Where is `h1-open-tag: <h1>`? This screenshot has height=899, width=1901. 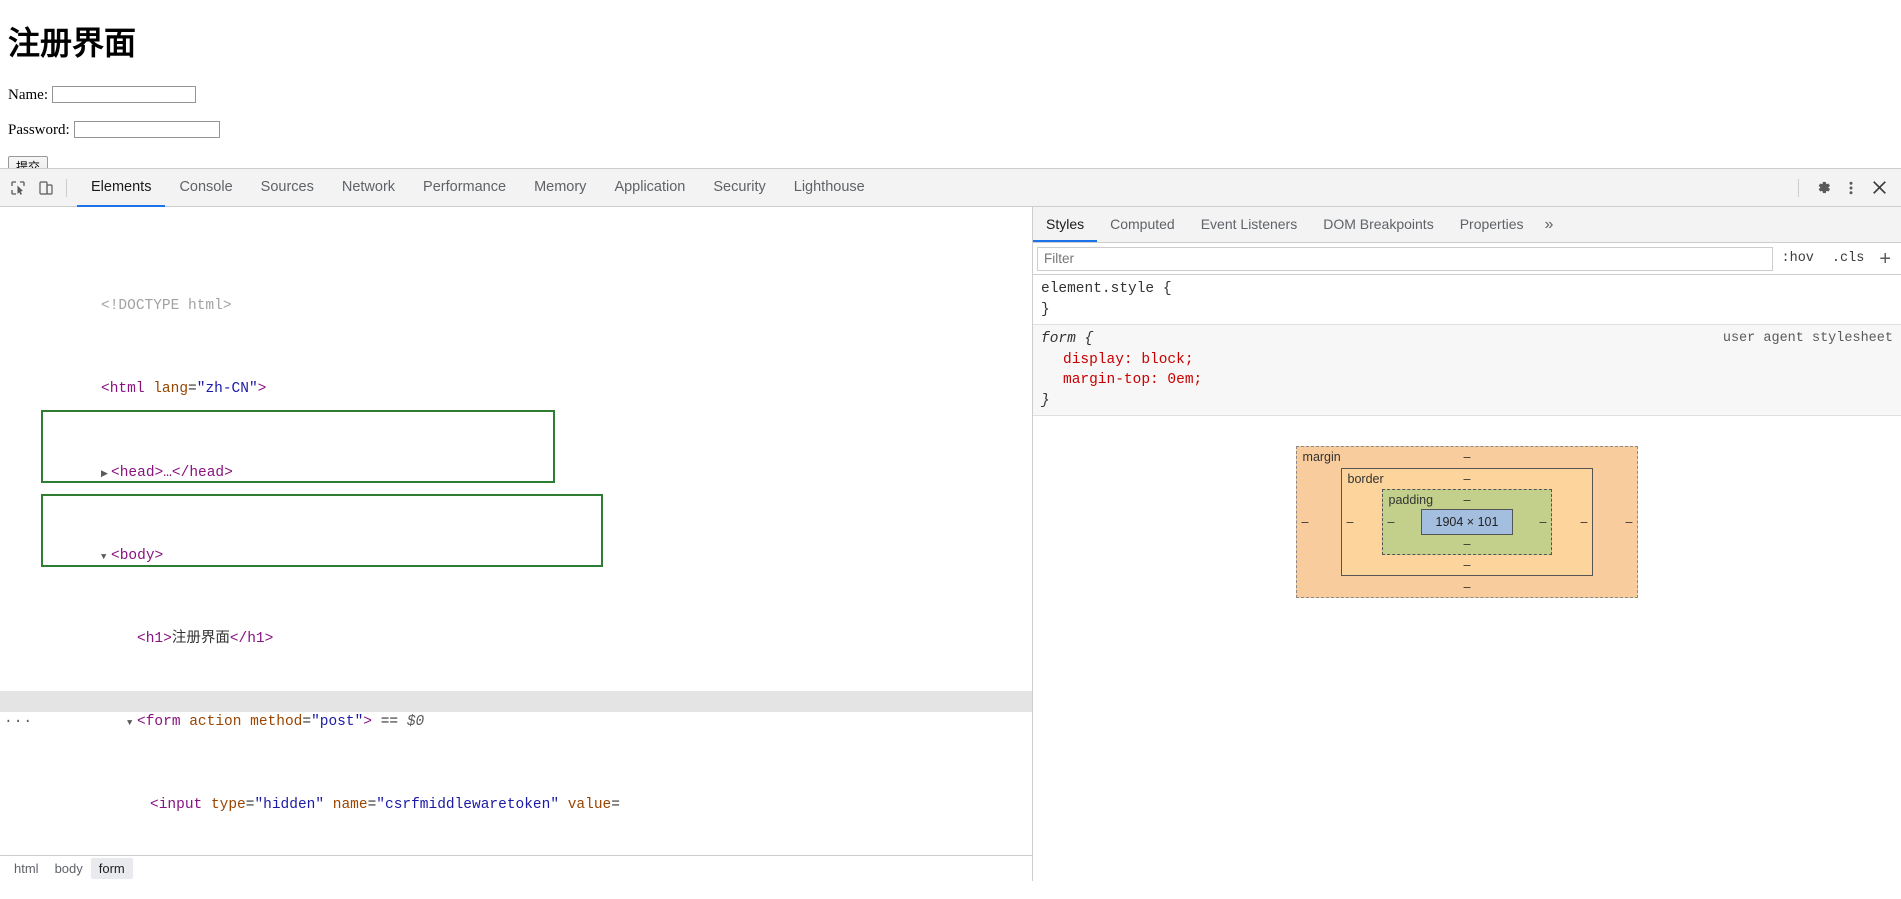
h1-open-tag: <h1> is located at coordinates (154, 638).